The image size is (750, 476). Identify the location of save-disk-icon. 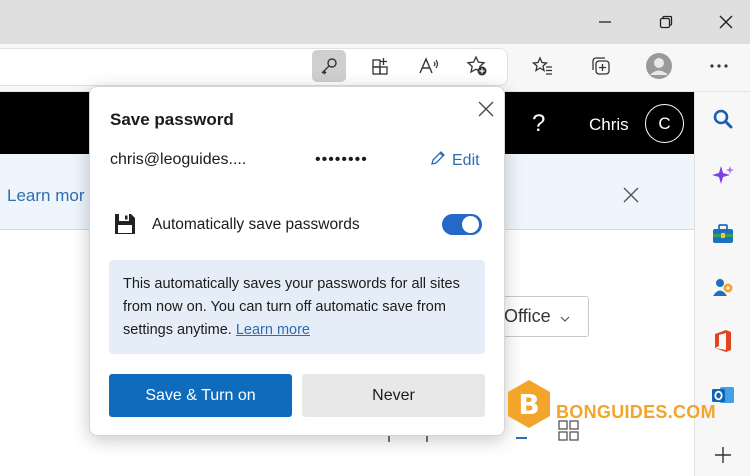
(125, 226).